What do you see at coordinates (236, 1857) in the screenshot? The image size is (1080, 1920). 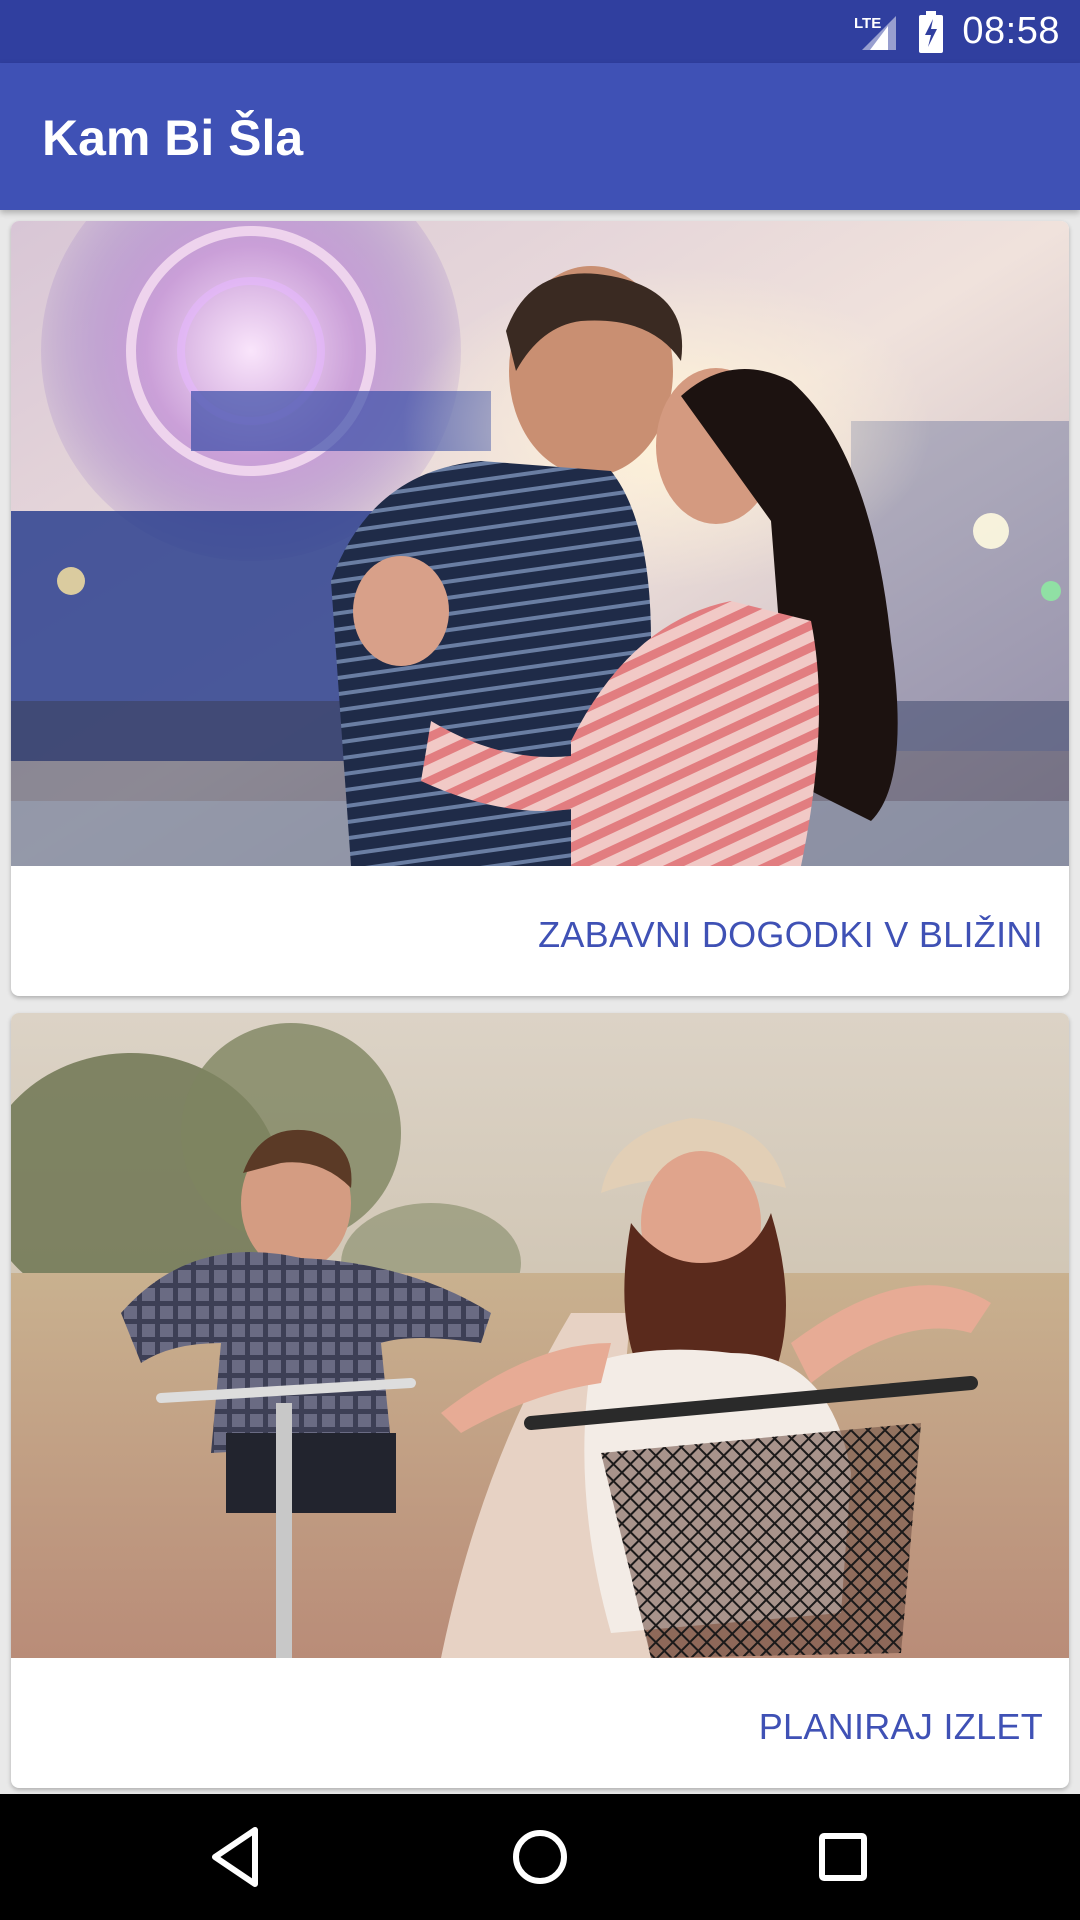 I see `back-icon` at bounding box center [236, 1857].